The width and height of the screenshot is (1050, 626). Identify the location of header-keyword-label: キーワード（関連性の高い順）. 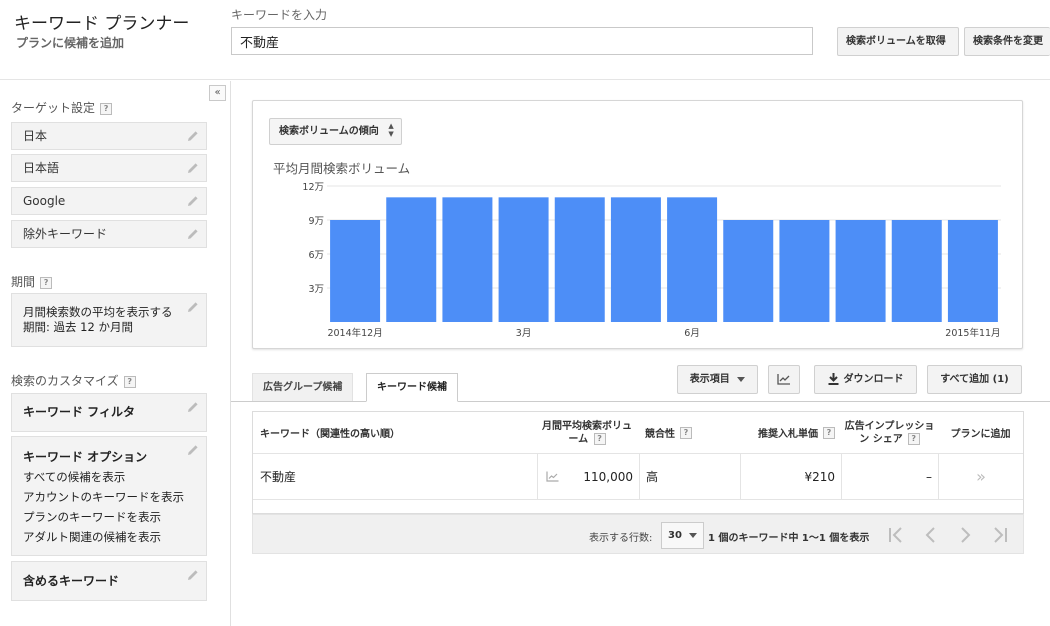
(330, 434).